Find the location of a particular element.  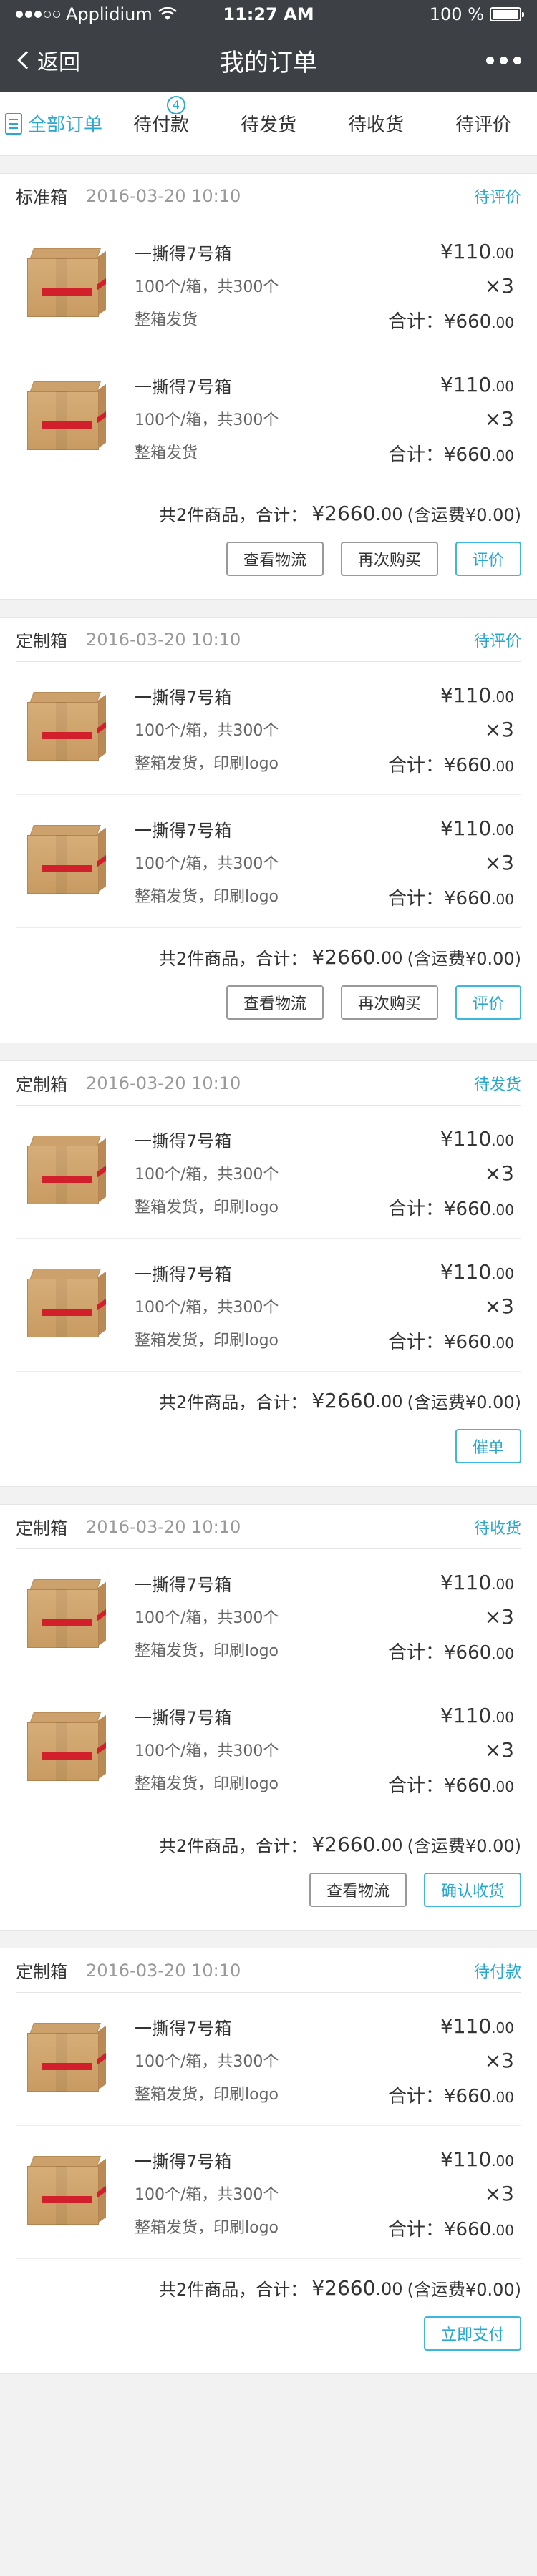

tab-label: 待付款 is located at coordinates (160, 125).